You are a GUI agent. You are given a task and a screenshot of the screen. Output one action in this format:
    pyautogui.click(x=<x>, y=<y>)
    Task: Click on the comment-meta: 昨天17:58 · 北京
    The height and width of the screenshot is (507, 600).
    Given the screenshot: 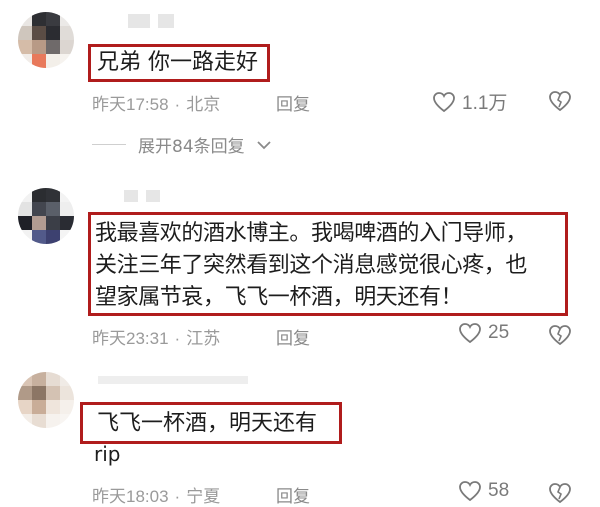 What is the action you would take?
    pyautogui.click(x=156, y=104)
    